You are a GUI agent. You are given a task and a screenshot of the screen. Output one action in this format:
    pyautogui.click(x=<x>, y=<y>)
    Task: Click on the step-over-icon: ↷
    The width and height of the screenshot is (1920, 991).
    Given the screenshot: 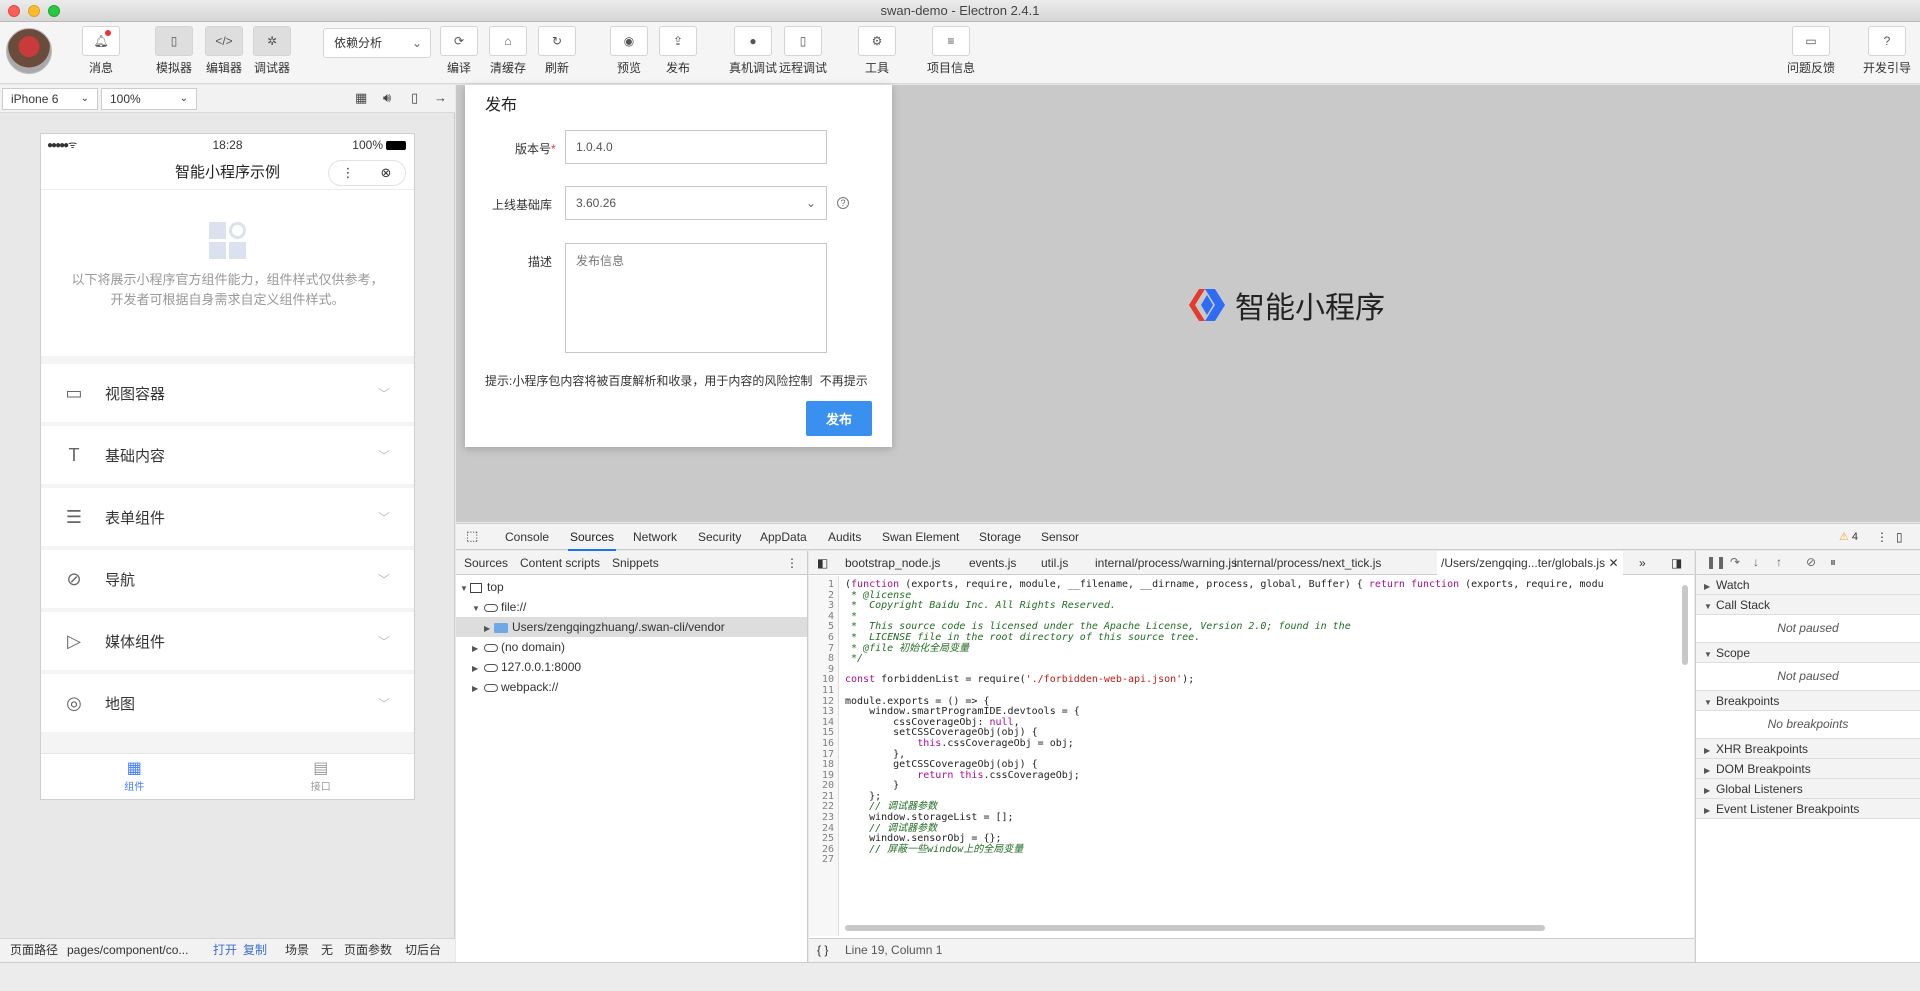 What is the action you would take?
    pyautogui.click(x=1735, y=562)
    